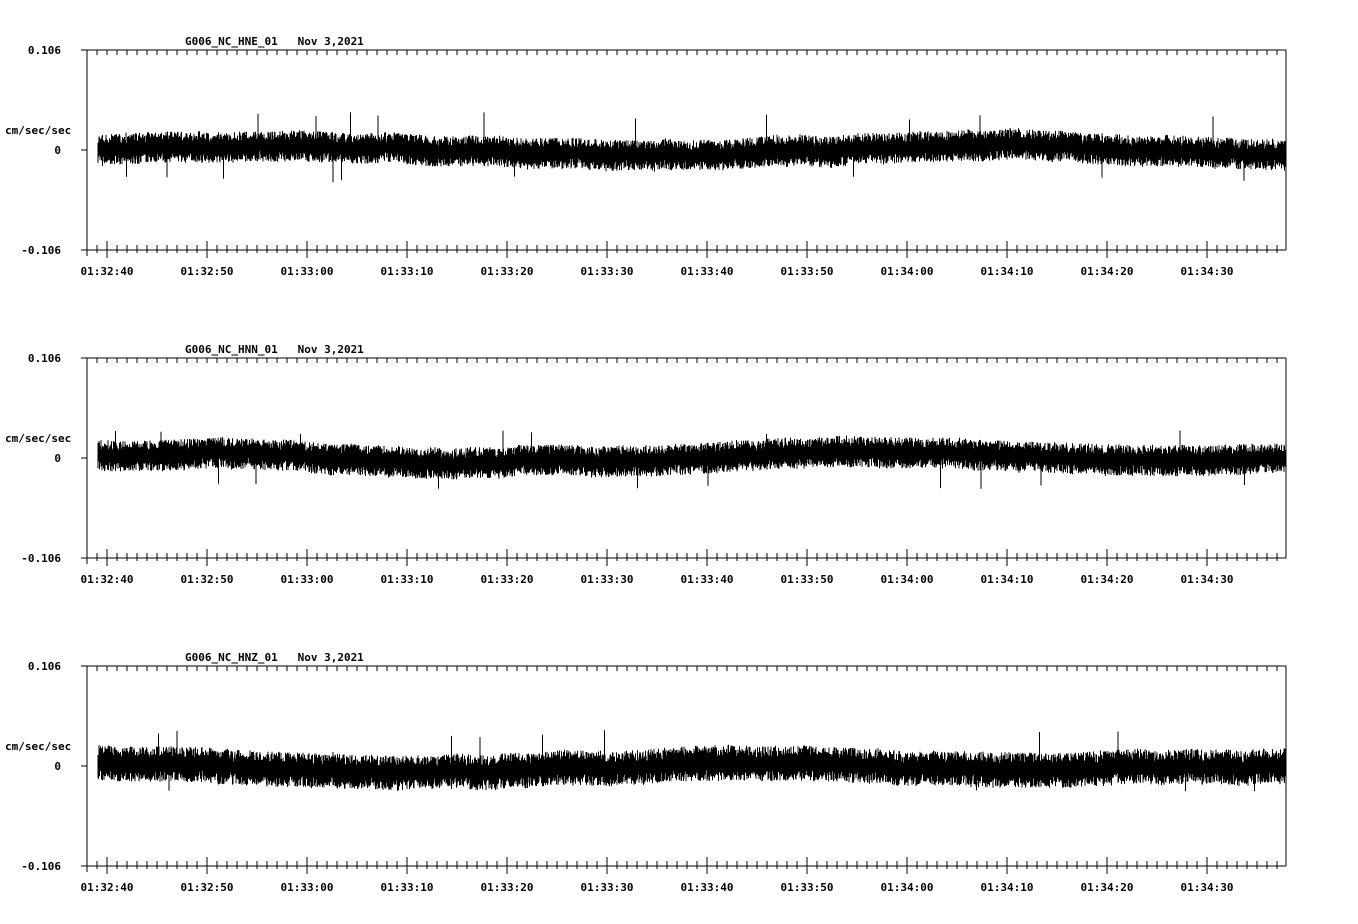 Image resolution: width=1358 pixels, height=924 pixels. I want to click on panel-title: G006_NC_HNN_01 Nov 3,2021, so click(274, 349).